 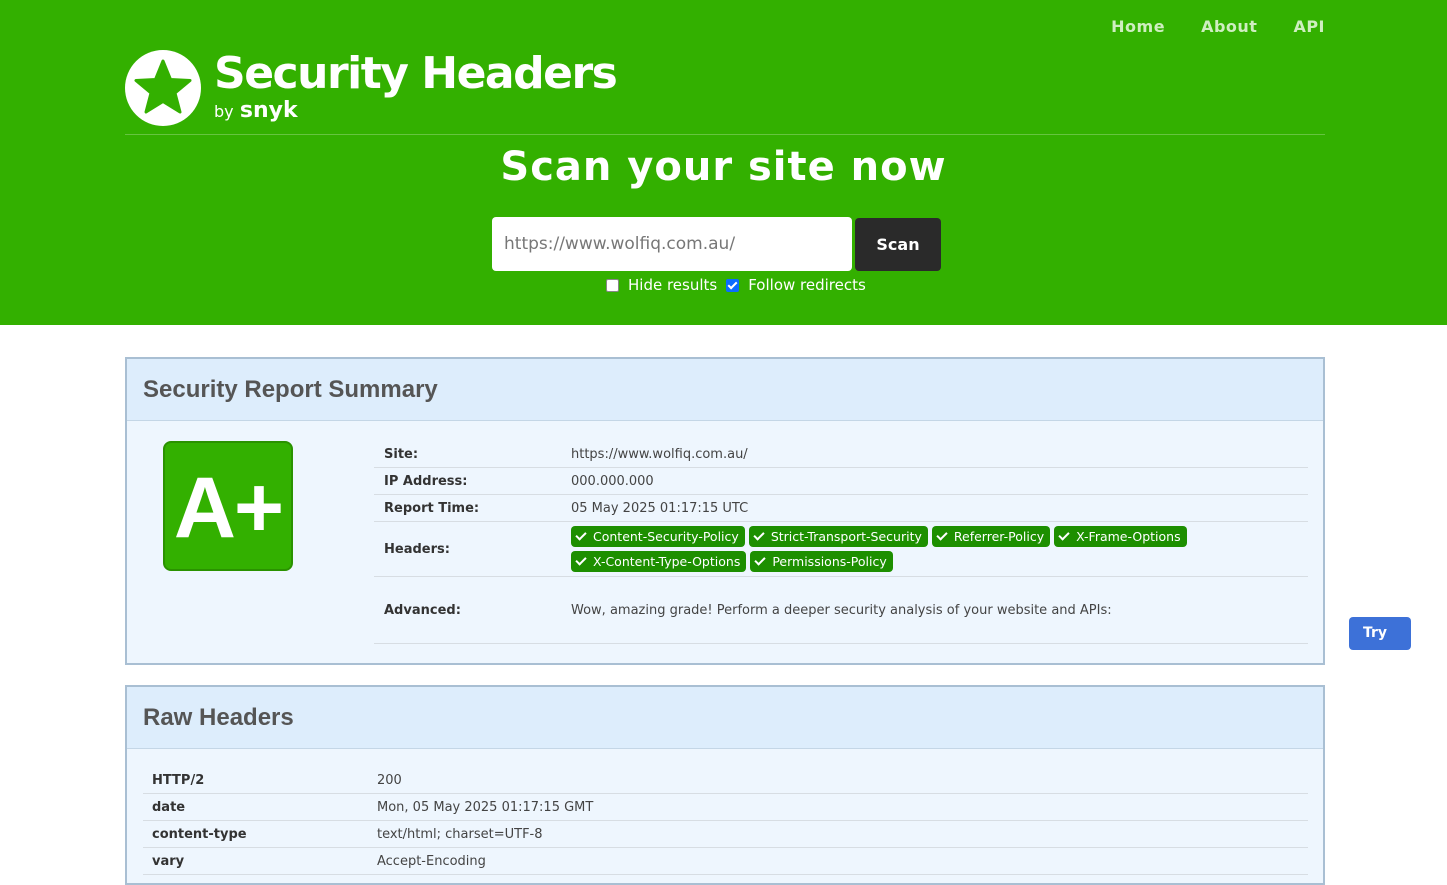 What do you see at coordinates (163, 88) in the screenshot?
I see `star-logo-icon` at bounding box center [163, 88].